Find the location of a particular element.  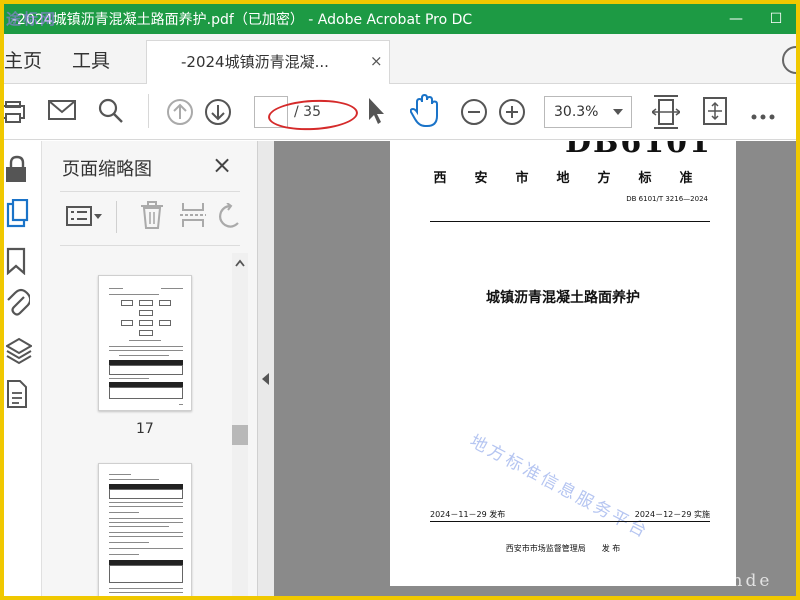

scroll-up-icon is located at coordinates (240, 263).